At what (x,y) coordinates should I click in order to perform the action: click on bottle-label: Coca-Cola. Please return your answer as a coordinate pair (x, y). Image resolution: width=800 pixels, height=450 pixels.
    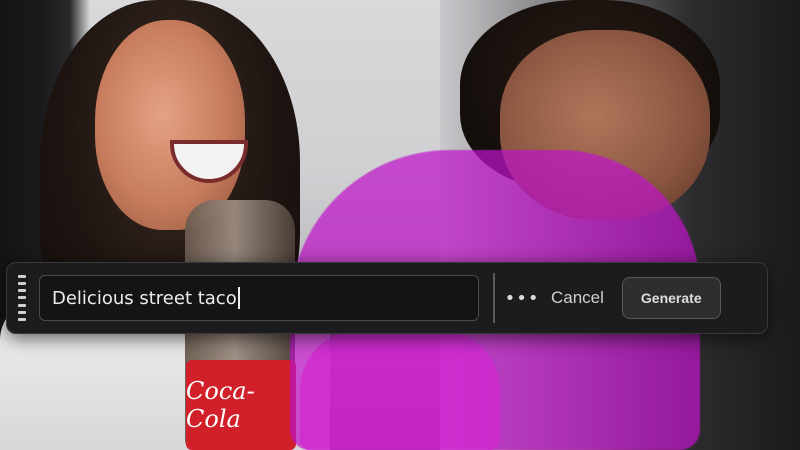
    Looking at the image, I should click on (241, 405).